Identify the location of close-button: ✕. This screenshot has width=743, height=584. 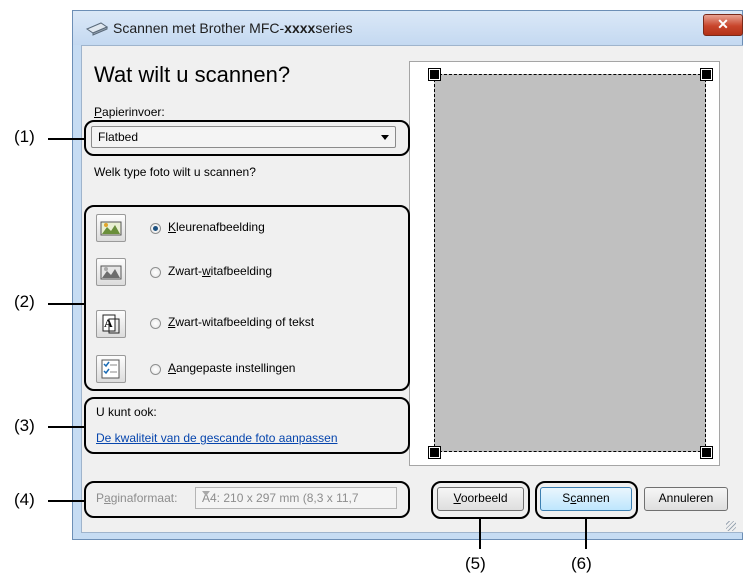
(723, 25).